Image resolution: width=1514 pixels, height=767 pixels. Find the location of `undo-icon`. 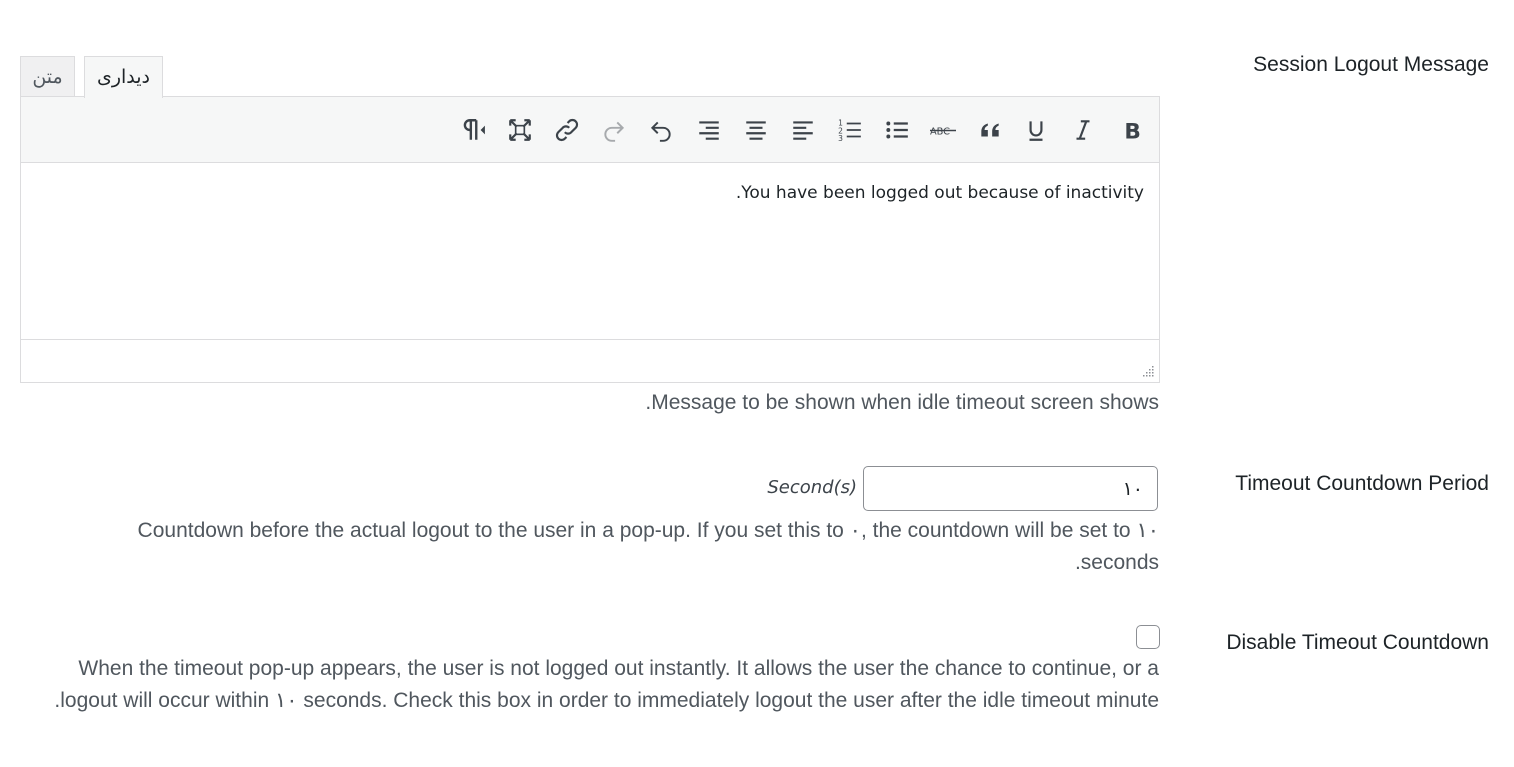

undo-icon is located at coordinates (661, 130).